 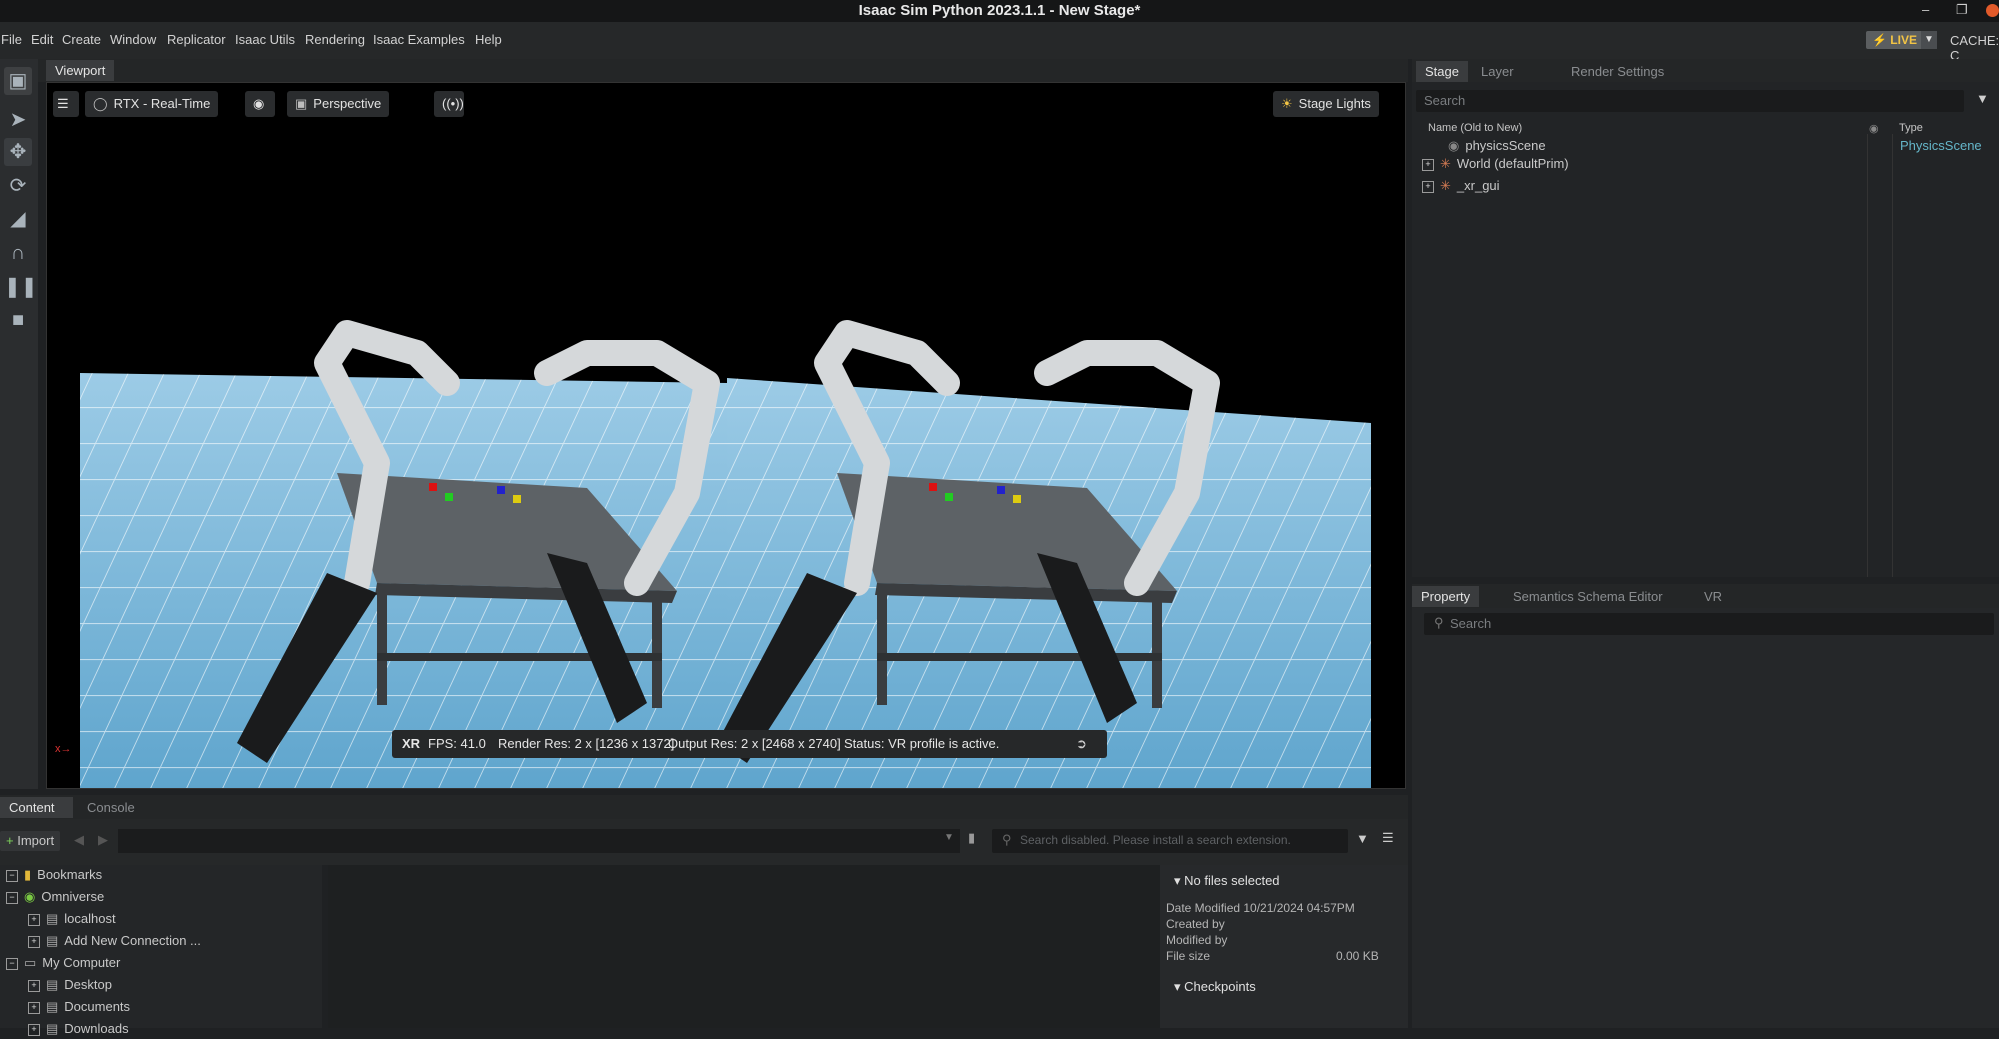 What do you see at coordinates (1894, 40) in the screenshot?
I see `live-sync-button: ⚡ LIVE` at bounding box center [1894, 40].